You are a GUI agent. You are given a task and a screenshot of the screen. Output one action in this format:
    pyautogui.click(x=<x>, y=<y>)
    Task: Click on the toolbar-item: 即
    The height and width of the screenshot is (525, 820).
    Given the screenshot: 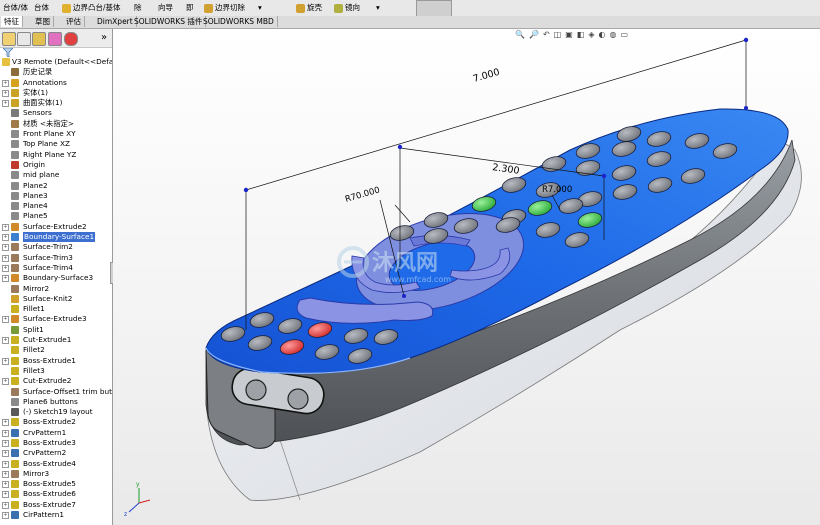 What is the action you would take?
    pyautogui.click(x=190, y=8)
    